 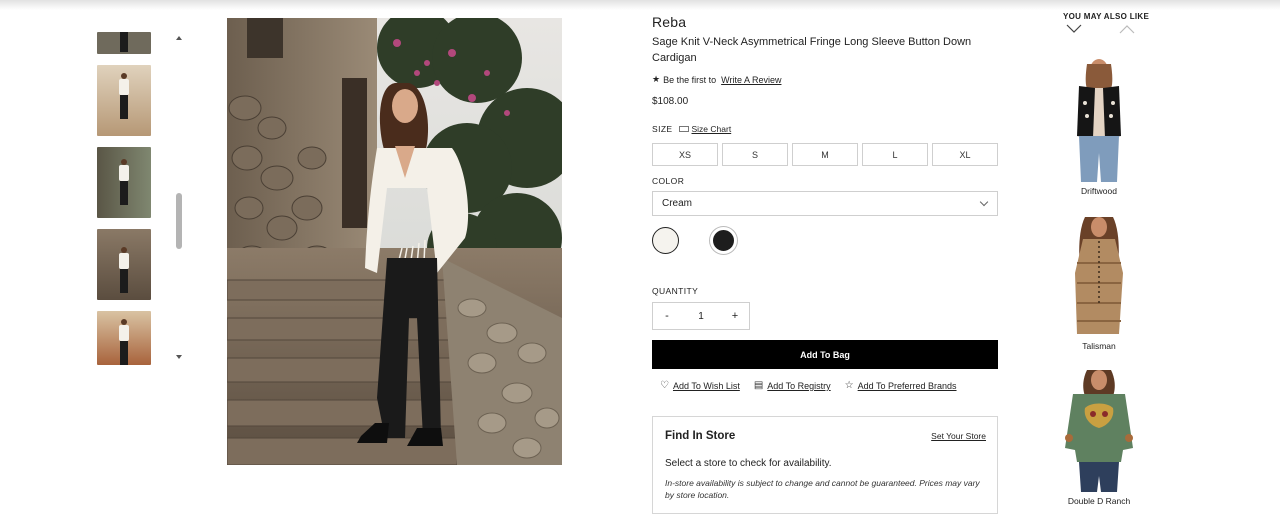 I want to click on add-to-registry-link: ▤ Add To Registry, so click(x=792, y=386).